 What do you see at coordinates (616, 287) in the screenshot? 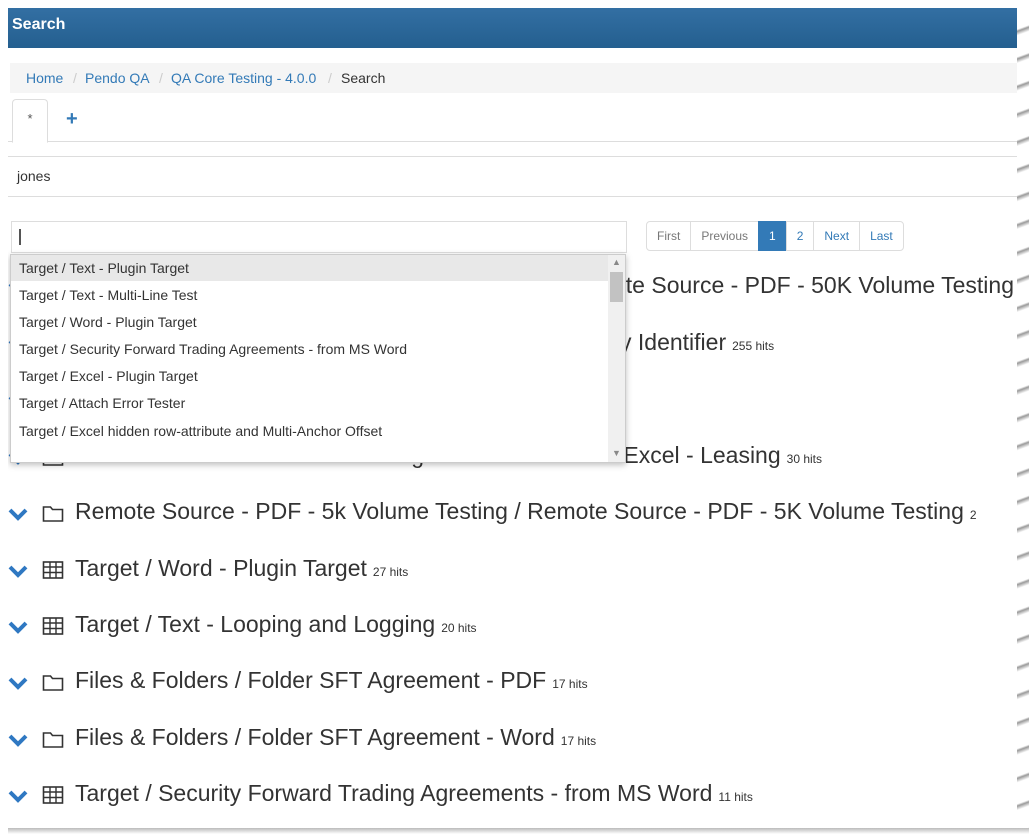
I see `scrollbar-thumb` at bounding box center [616, 287].